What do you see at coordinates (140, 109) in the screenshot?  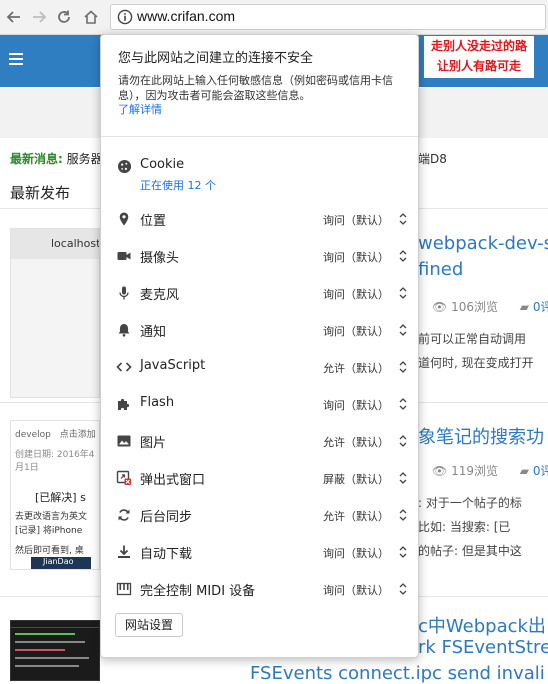 I see `learn-more-link: 了解详情` at bounding box center [140, 109].